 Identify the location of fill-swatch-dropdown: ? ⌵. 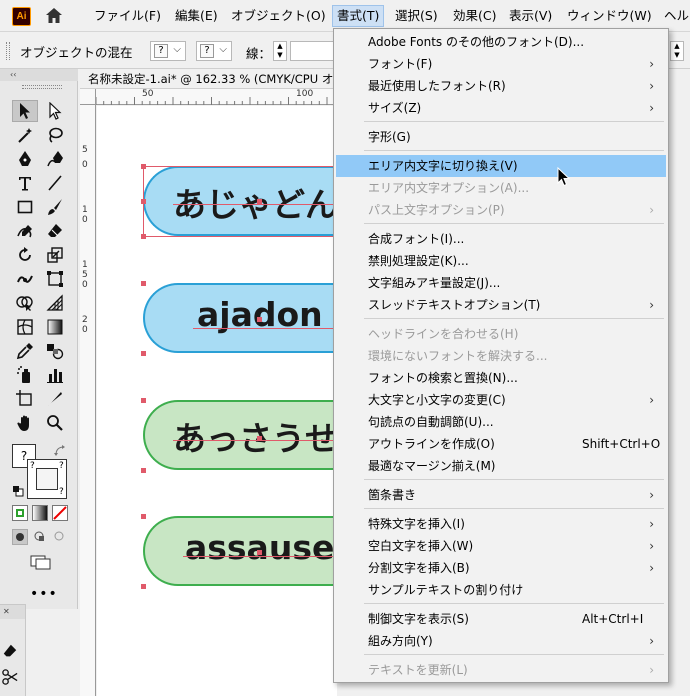
(168, 51).